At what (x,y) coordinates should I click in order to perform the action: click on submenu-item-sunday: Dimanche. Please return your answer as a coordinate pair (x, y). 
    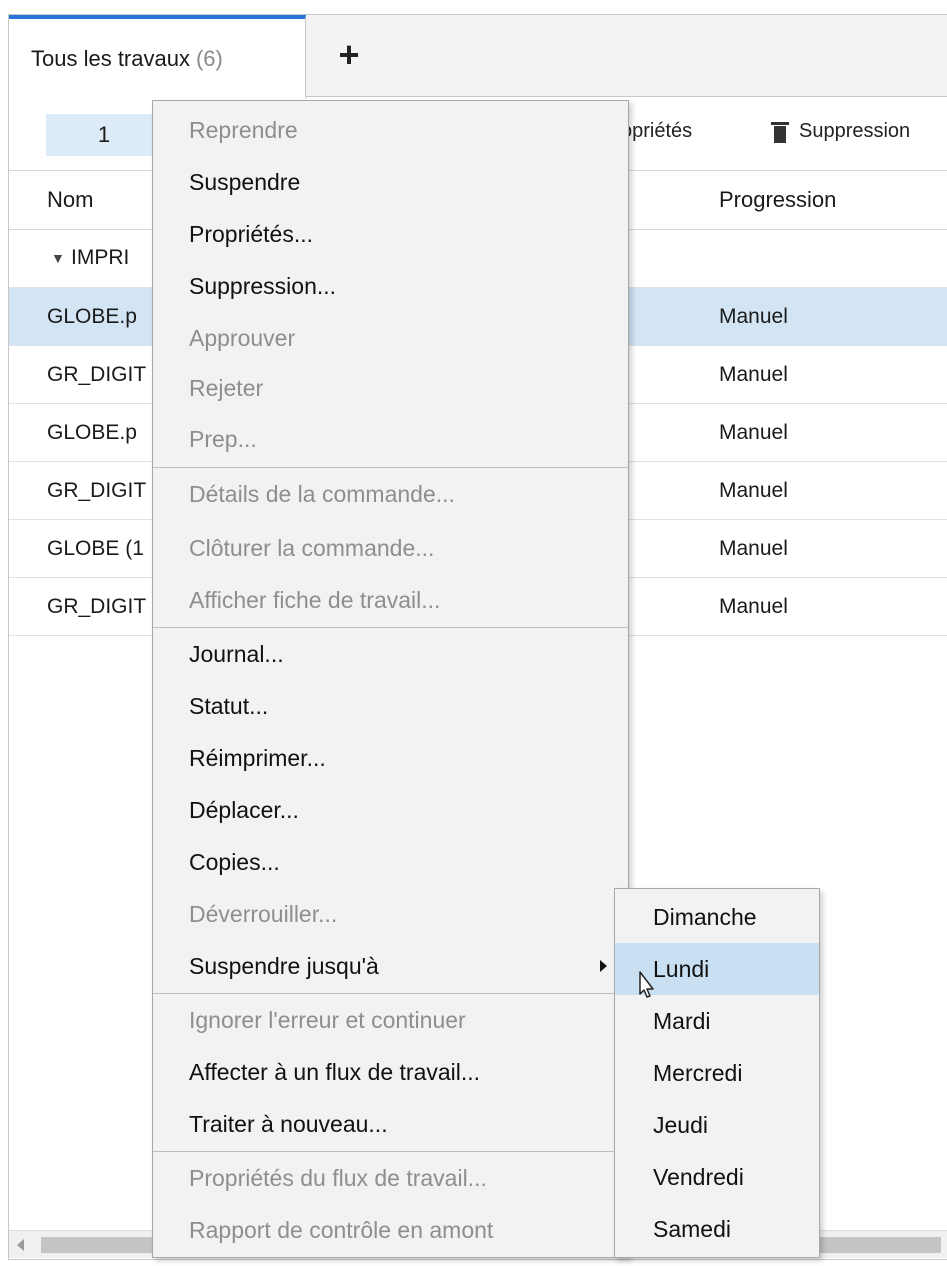
    Looking at the image, I should click on (717, 917).